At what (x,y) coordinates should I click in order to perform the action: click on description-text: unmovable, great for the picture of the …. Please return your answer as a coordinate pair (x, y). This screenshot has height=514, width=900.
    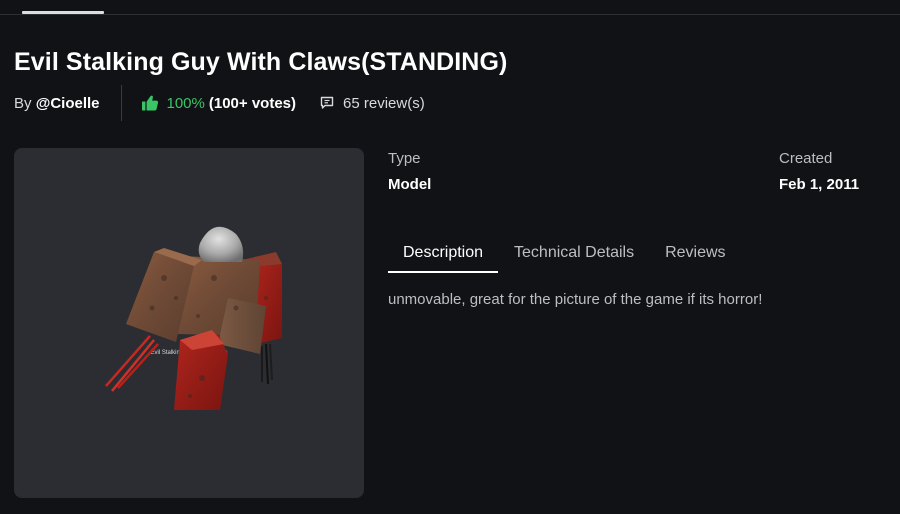
    Looking at the image, I should click on (575, 299).